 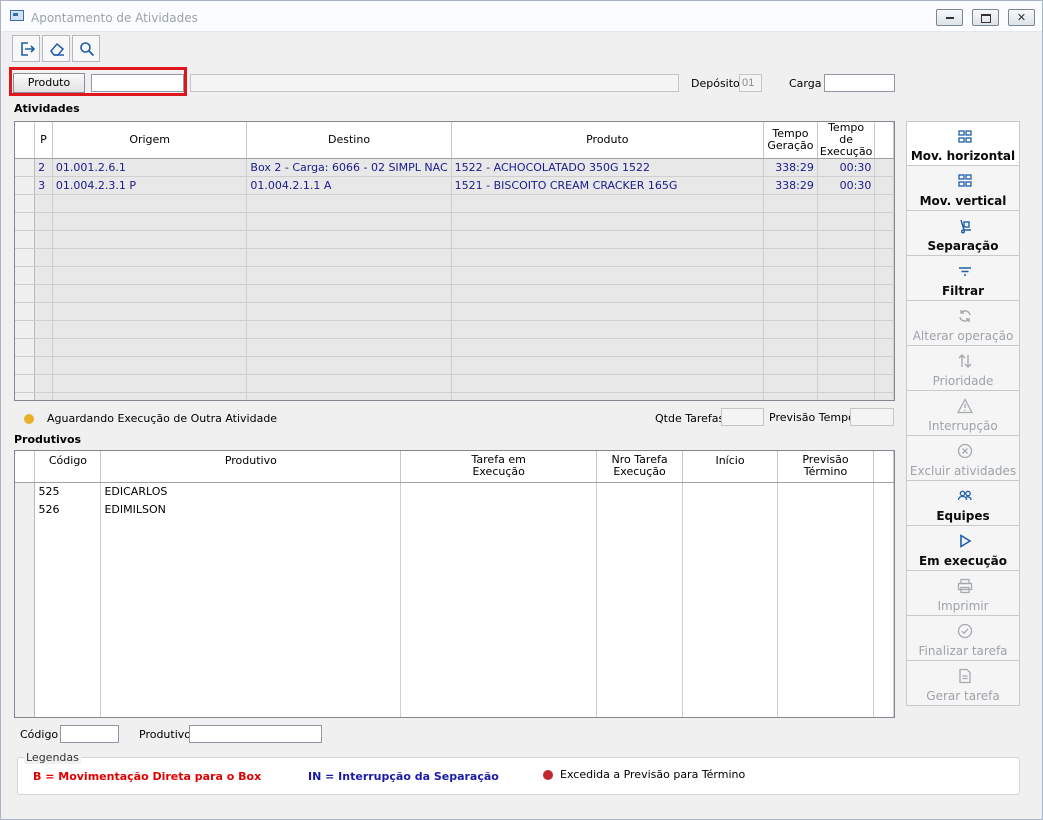 I want to click on exit-icon, so click(x=28, y=49).